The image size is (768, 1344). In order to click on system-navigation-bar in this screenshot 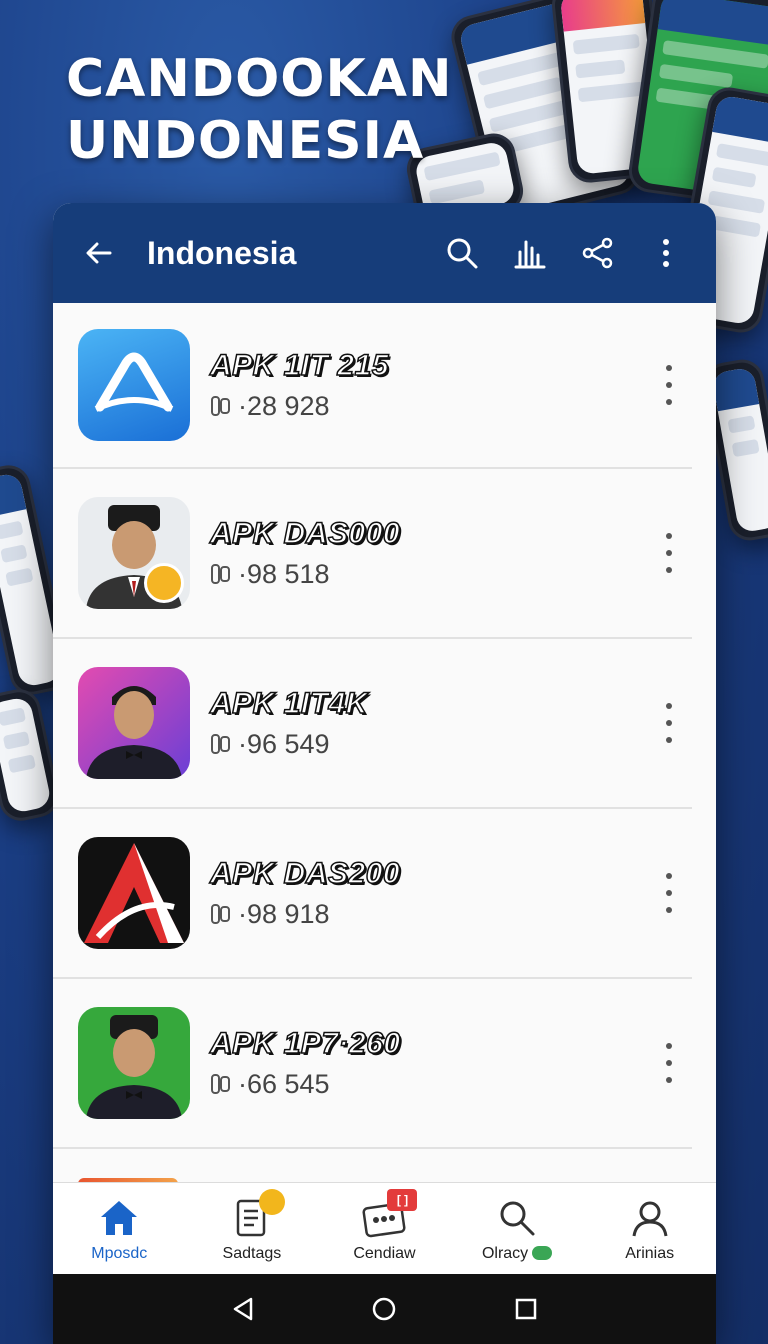, I will do `click(384, 1309)`.